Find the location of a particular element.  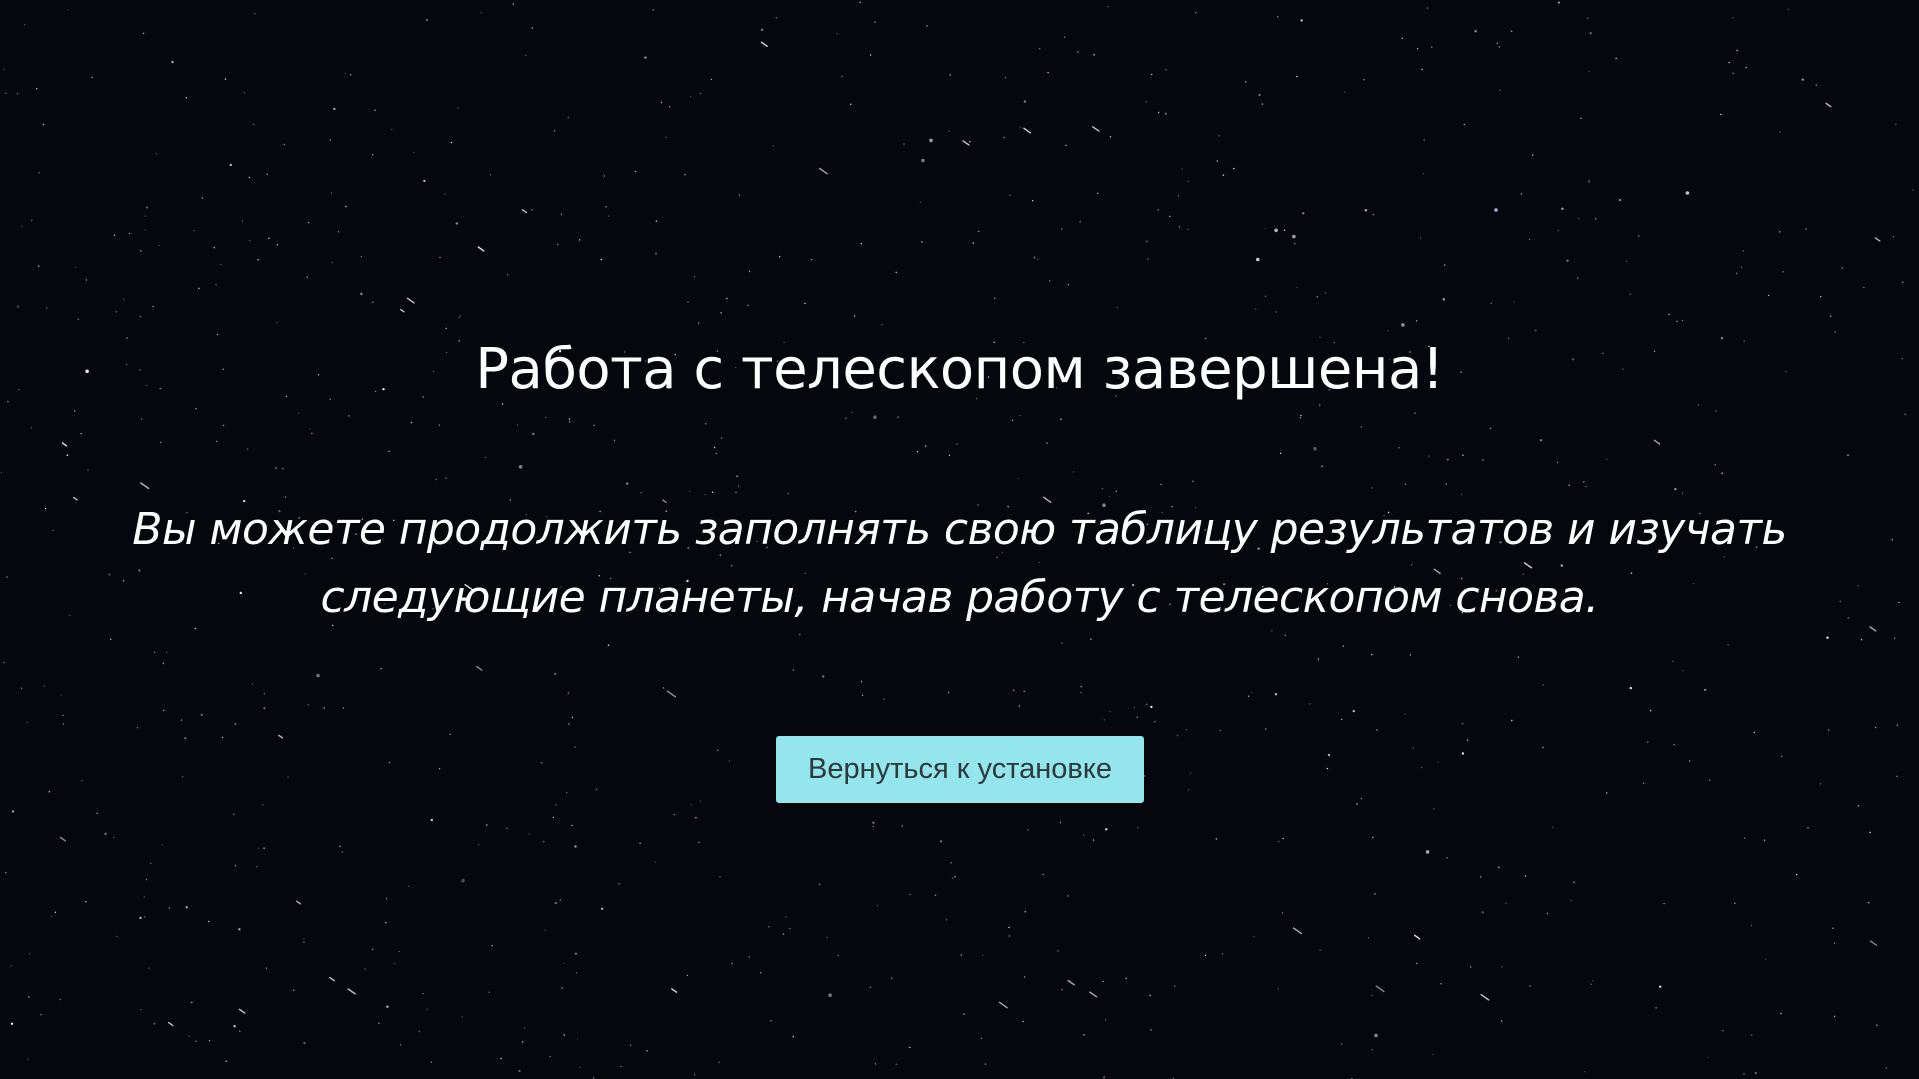

return-to-setup-button: Вернуться к установке is located at coordinates (960, 769).